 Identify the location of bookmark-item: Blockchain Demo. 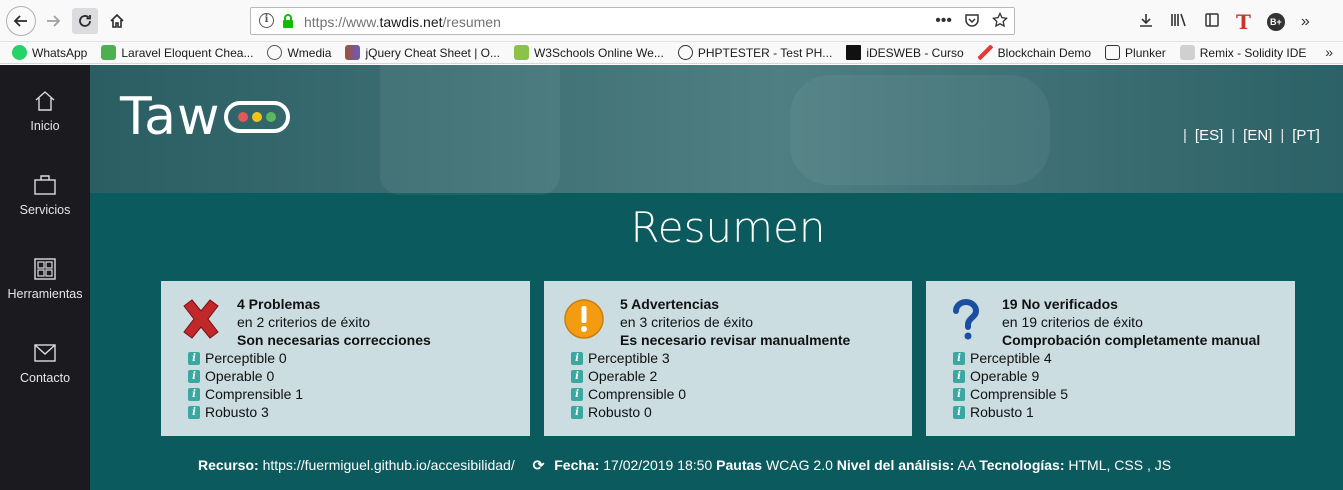
(1034, 52).